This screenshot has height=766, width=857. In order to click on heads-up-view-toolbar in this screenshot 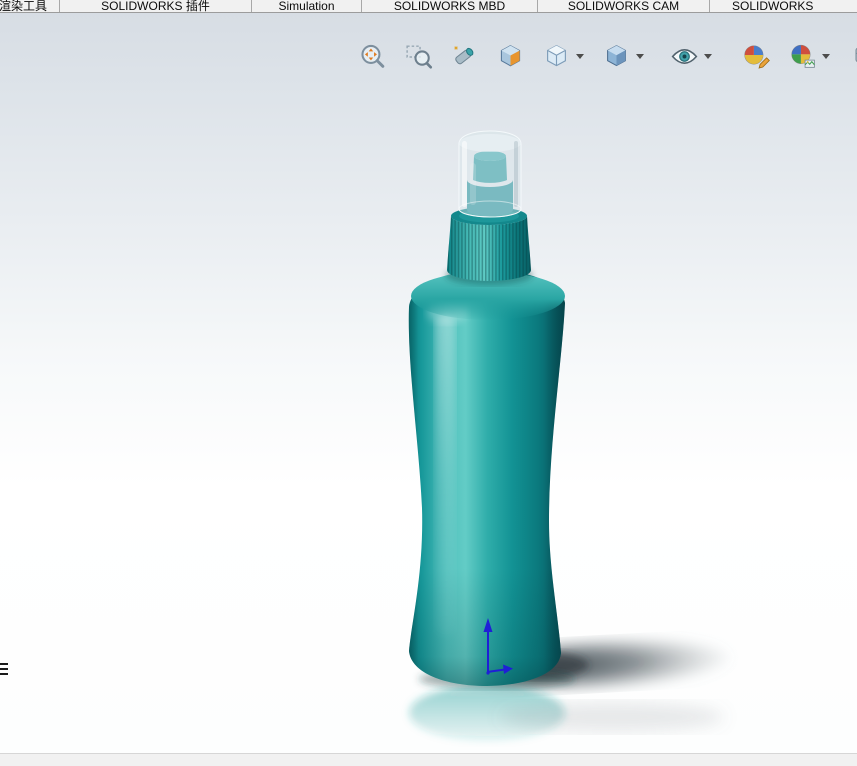, I will do `click(606, 56)`.